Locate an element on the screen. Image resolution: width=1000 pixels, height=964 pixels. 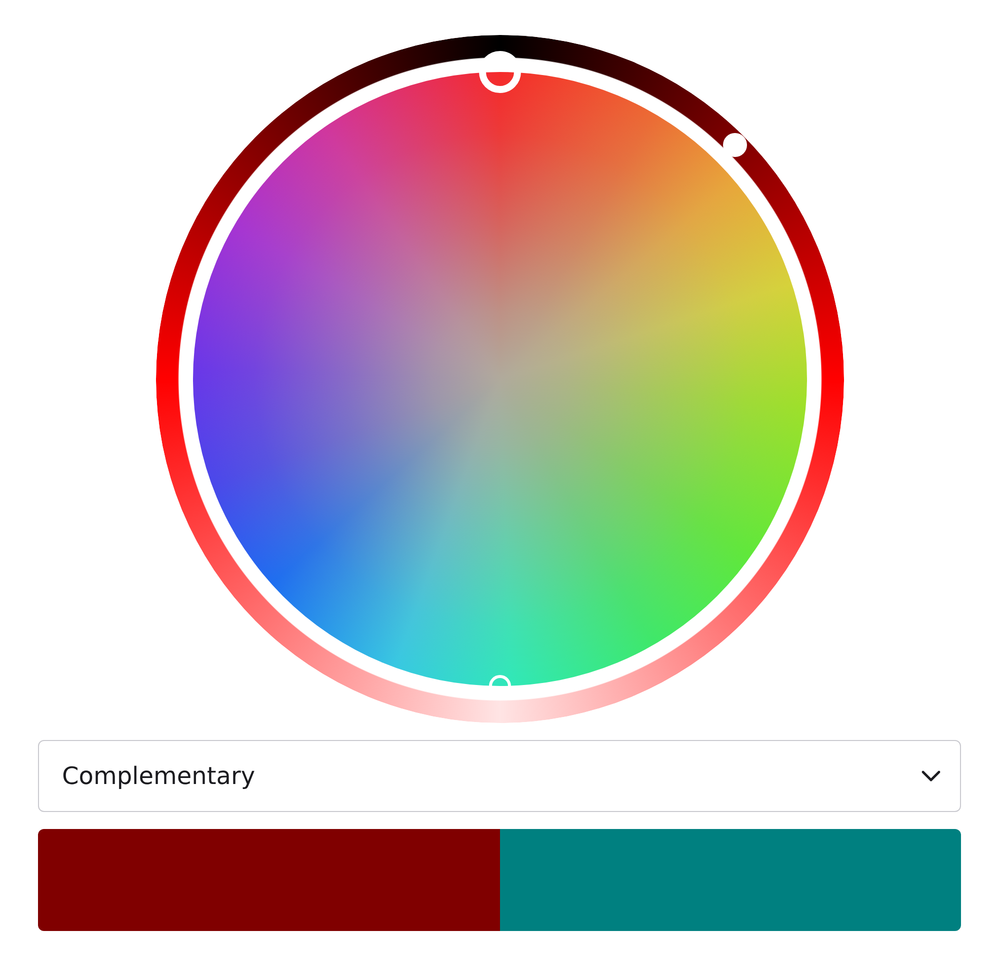
harmony-dropdown: Complementary is located at coordinates (499, 776).